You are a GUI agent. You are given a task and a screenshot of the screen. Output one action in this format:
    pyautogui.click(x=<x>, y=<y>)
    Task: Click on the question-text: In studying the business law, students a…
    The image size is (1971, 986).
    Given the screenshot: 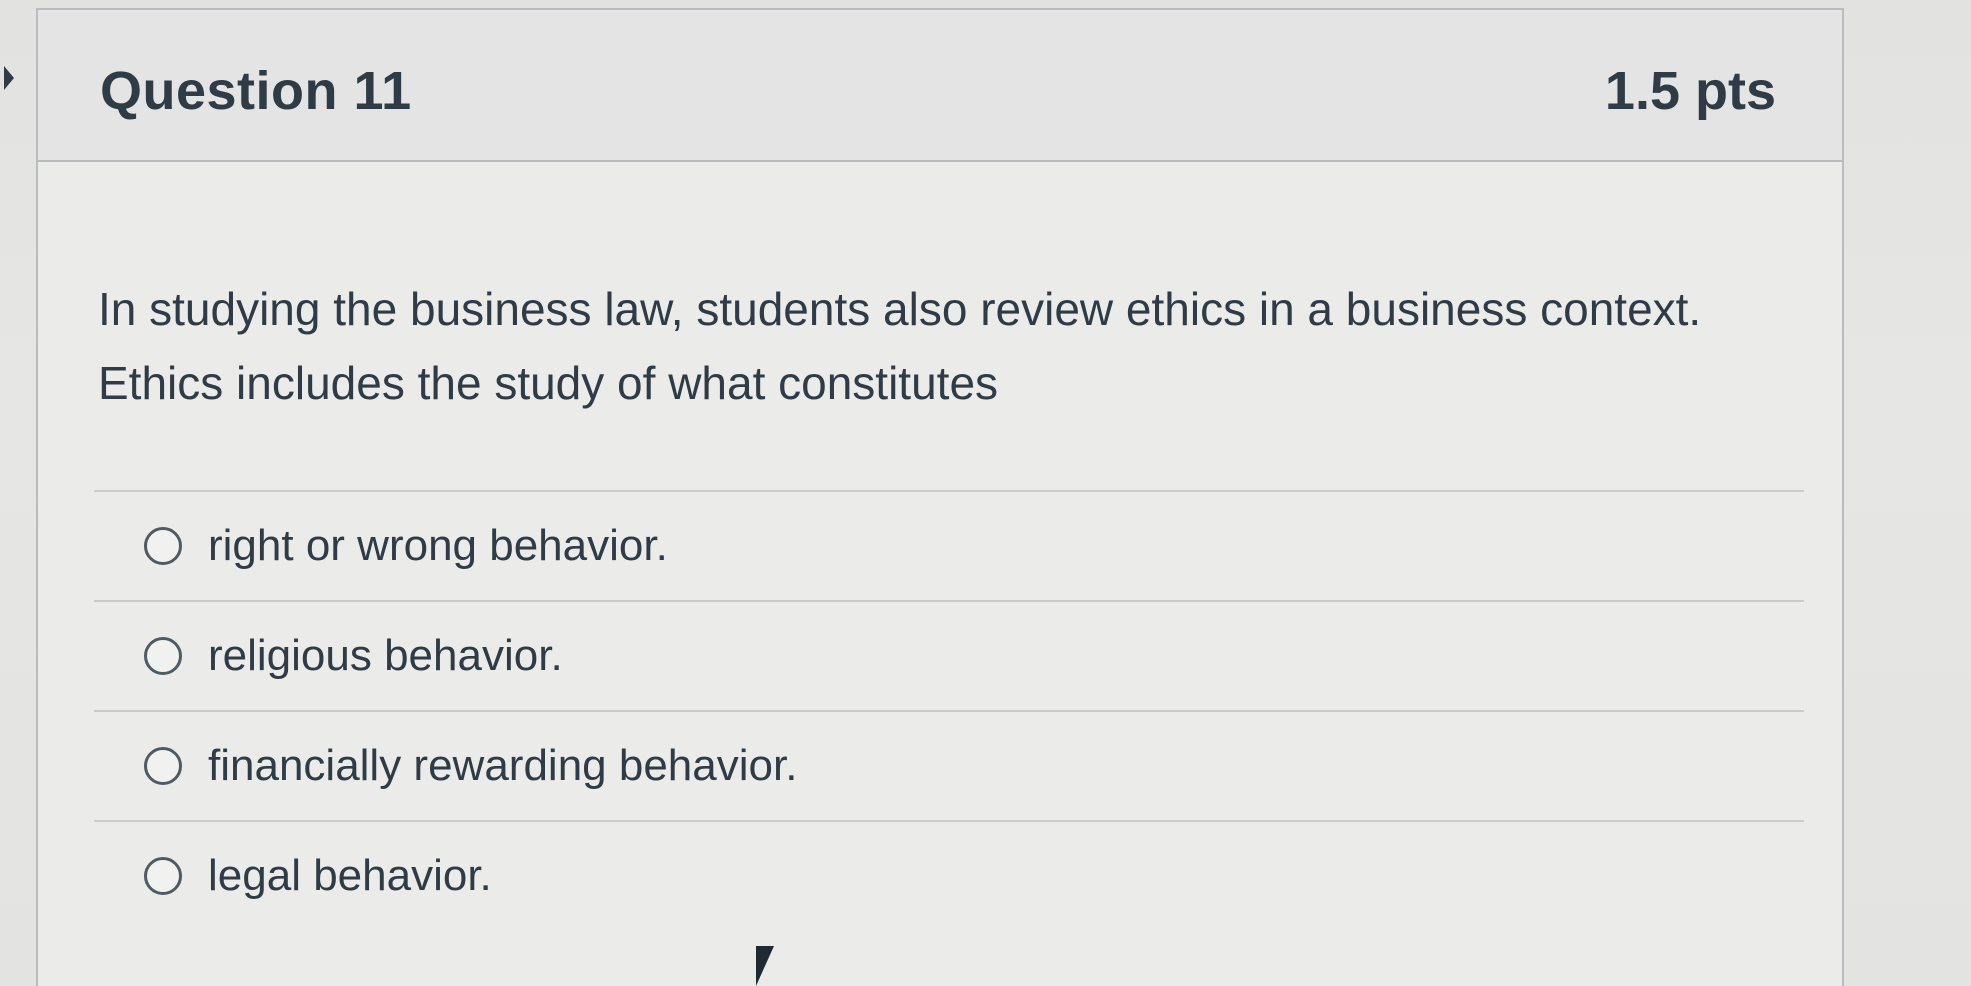 What is the action you would take?
    pyautogui.click(x=900, y=346)
    